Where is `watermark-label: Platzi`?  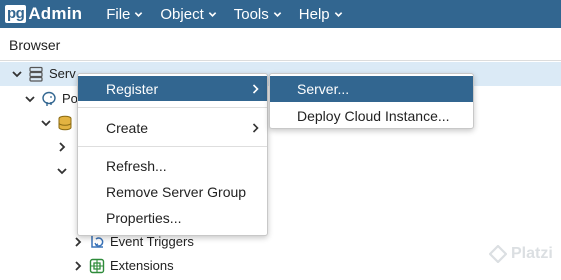
watermark-label: Platzi is located at coordinates (532, 253).